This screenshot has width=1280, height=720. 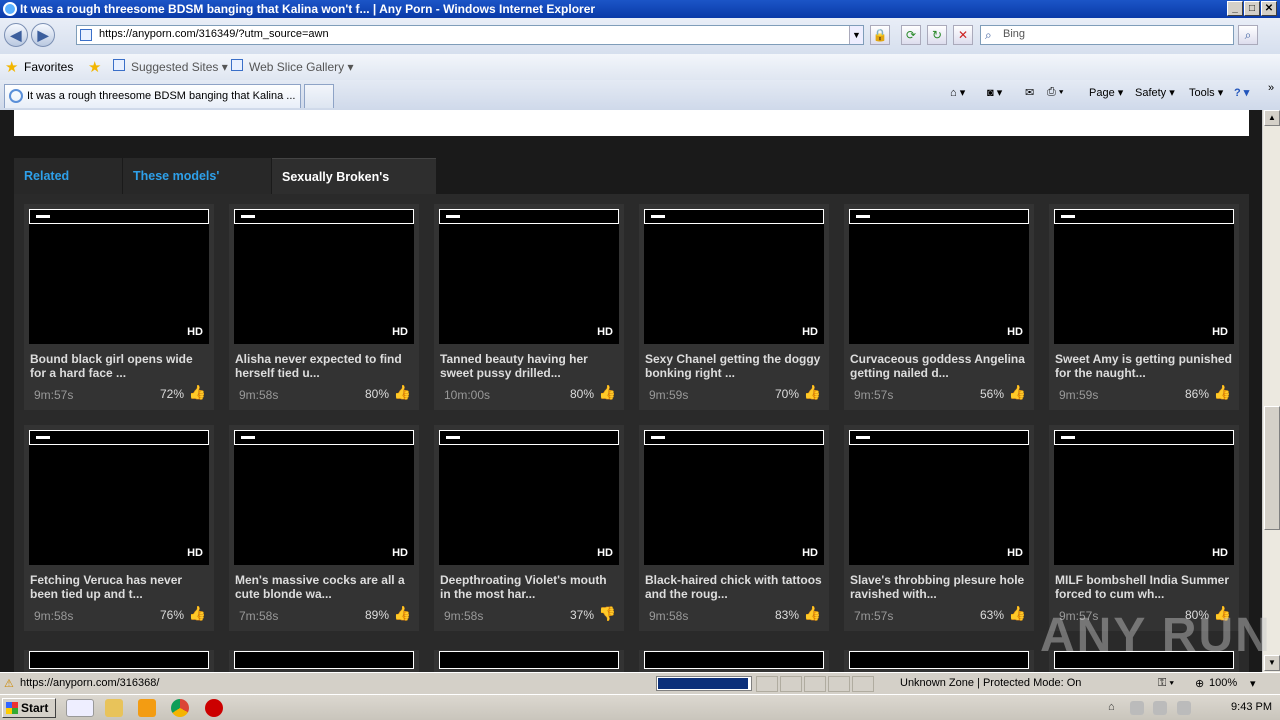 I want to click on new-tab-button, so click(x=319, y=96).